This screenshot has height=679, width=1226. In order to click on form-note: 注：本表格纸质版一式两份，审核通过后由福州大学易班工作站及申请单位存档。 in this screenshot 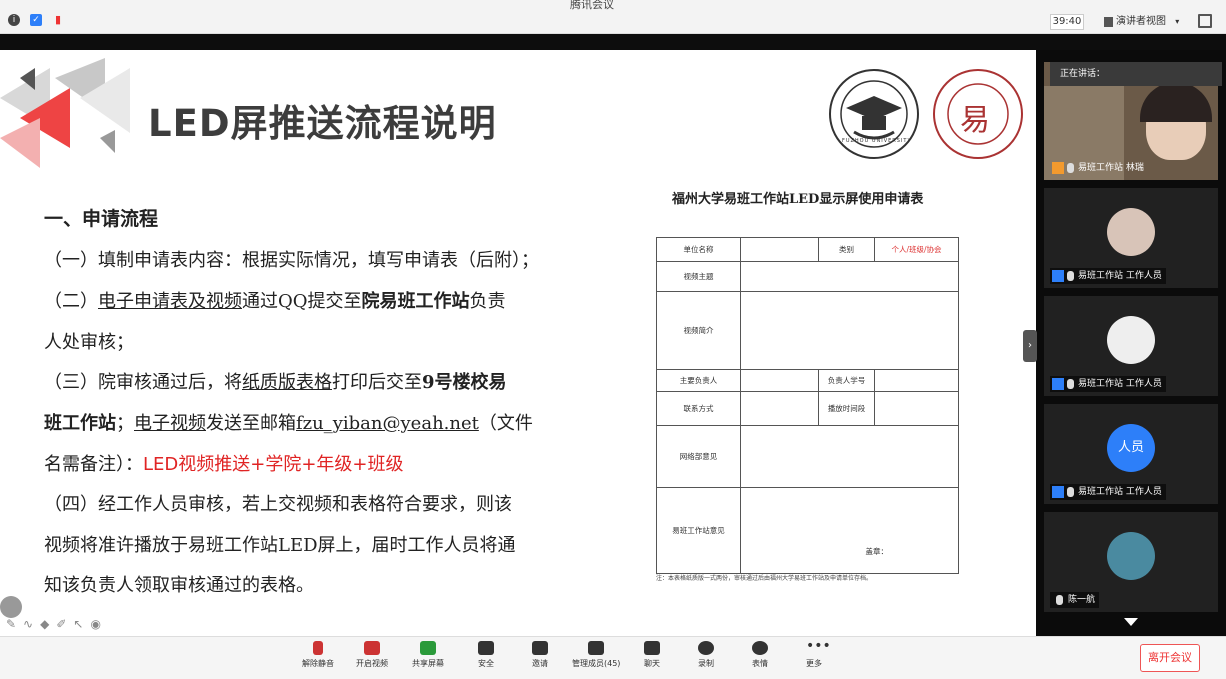, I will do `click(764, 578)`.